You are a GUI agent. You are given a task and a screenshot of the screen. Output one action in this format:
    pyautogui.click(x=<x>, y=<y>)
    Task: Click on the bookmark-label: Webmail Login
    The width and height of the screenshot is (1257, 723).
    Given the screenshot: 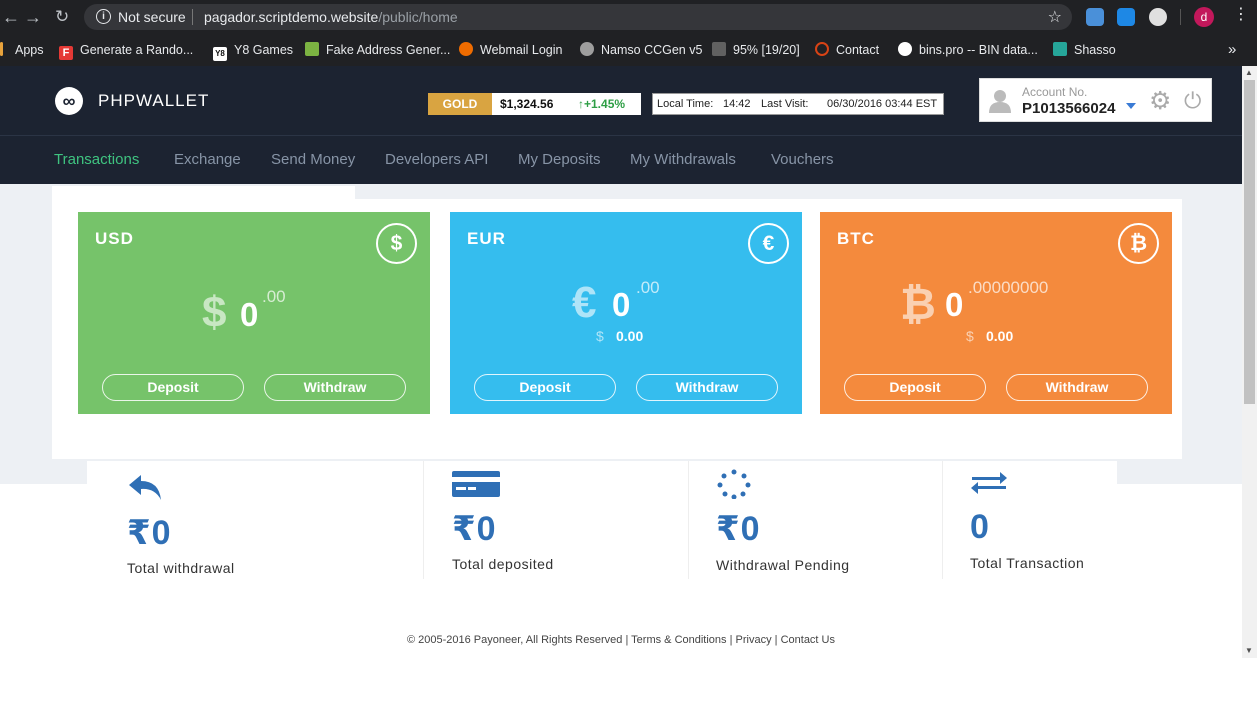 What is the action you would take?
    pyautogui.click(x=521, y=50)
    